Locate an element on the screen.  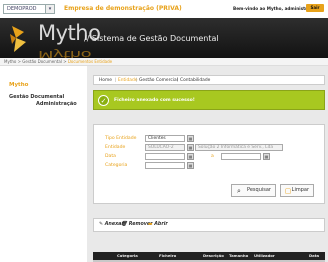
categoria-field is located at coordinates (165, 165).